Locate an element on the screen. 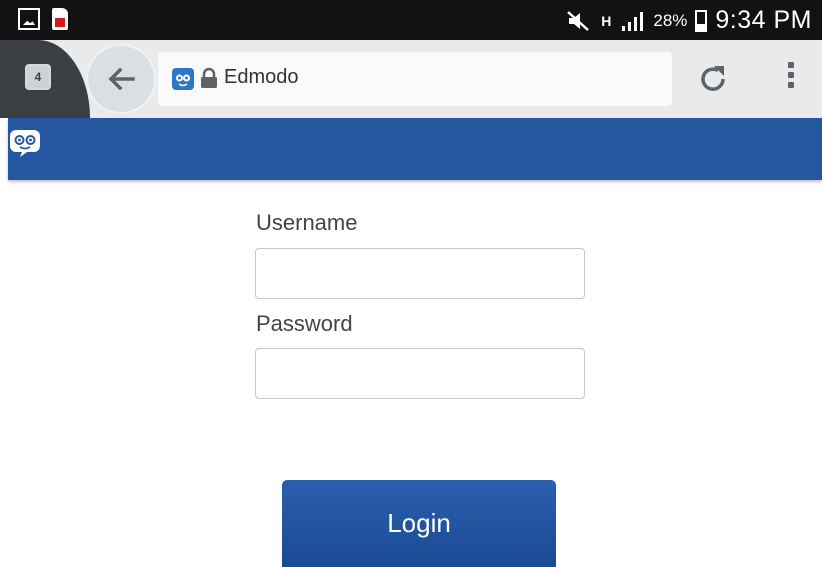  password-label: Password is located at coordinates (304, 323).